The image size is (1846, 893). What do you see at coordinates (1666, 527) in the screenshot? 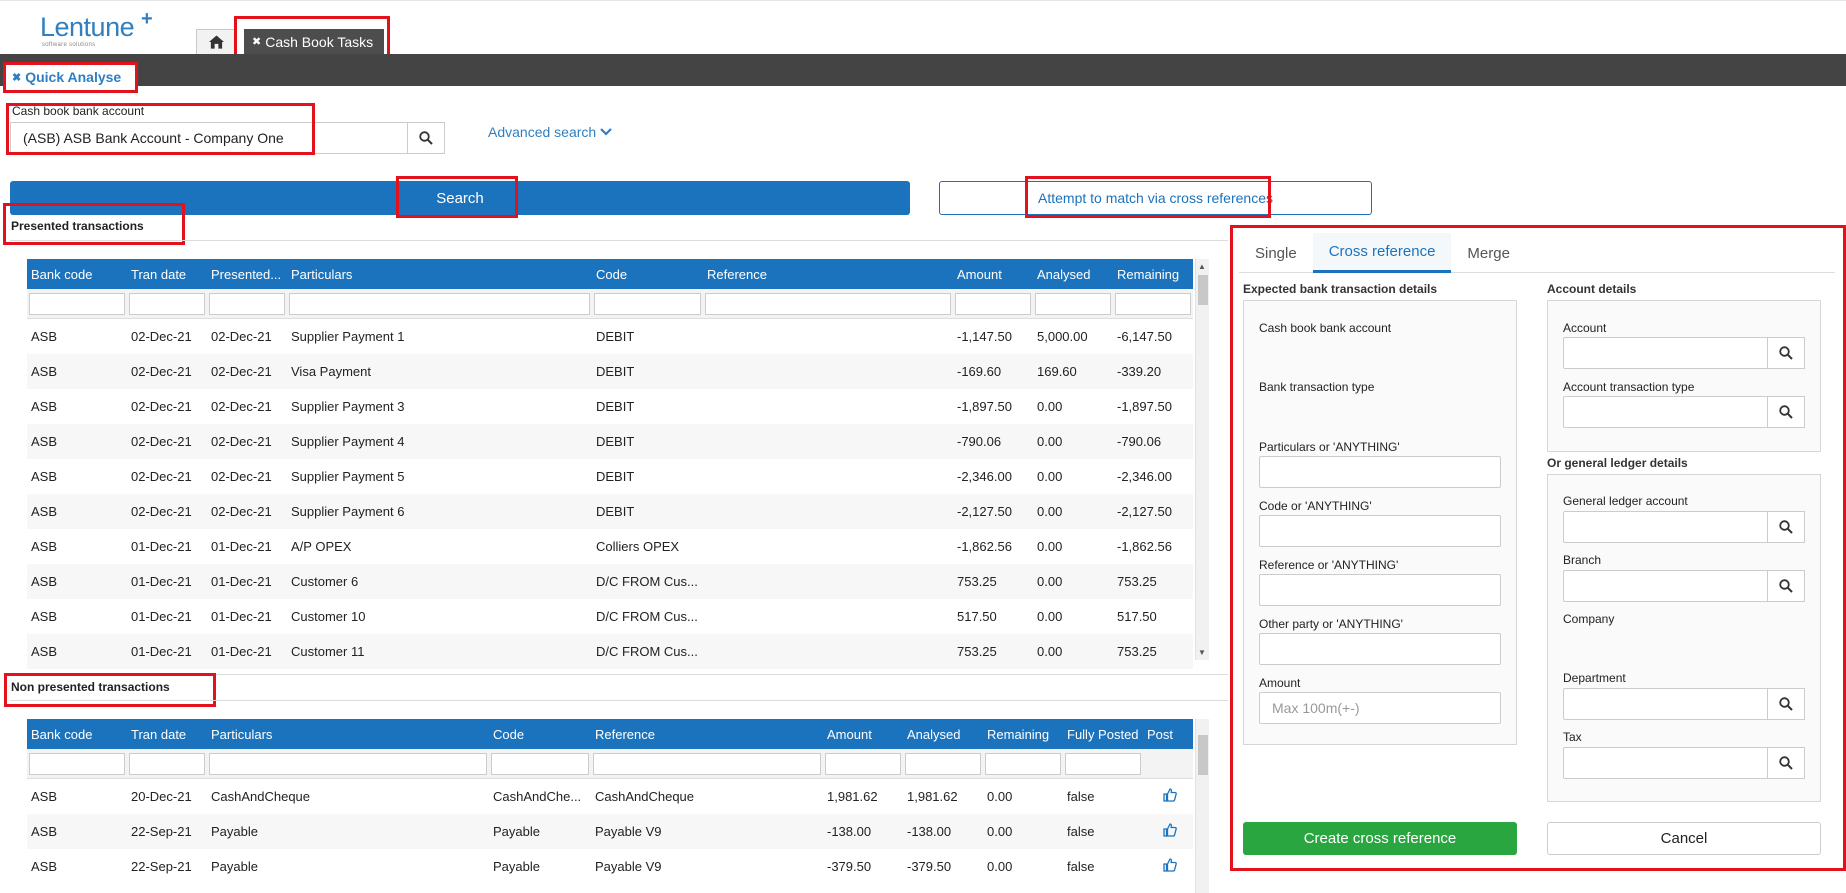
I see `gl-account-input` at bounding box center [1666, 527].